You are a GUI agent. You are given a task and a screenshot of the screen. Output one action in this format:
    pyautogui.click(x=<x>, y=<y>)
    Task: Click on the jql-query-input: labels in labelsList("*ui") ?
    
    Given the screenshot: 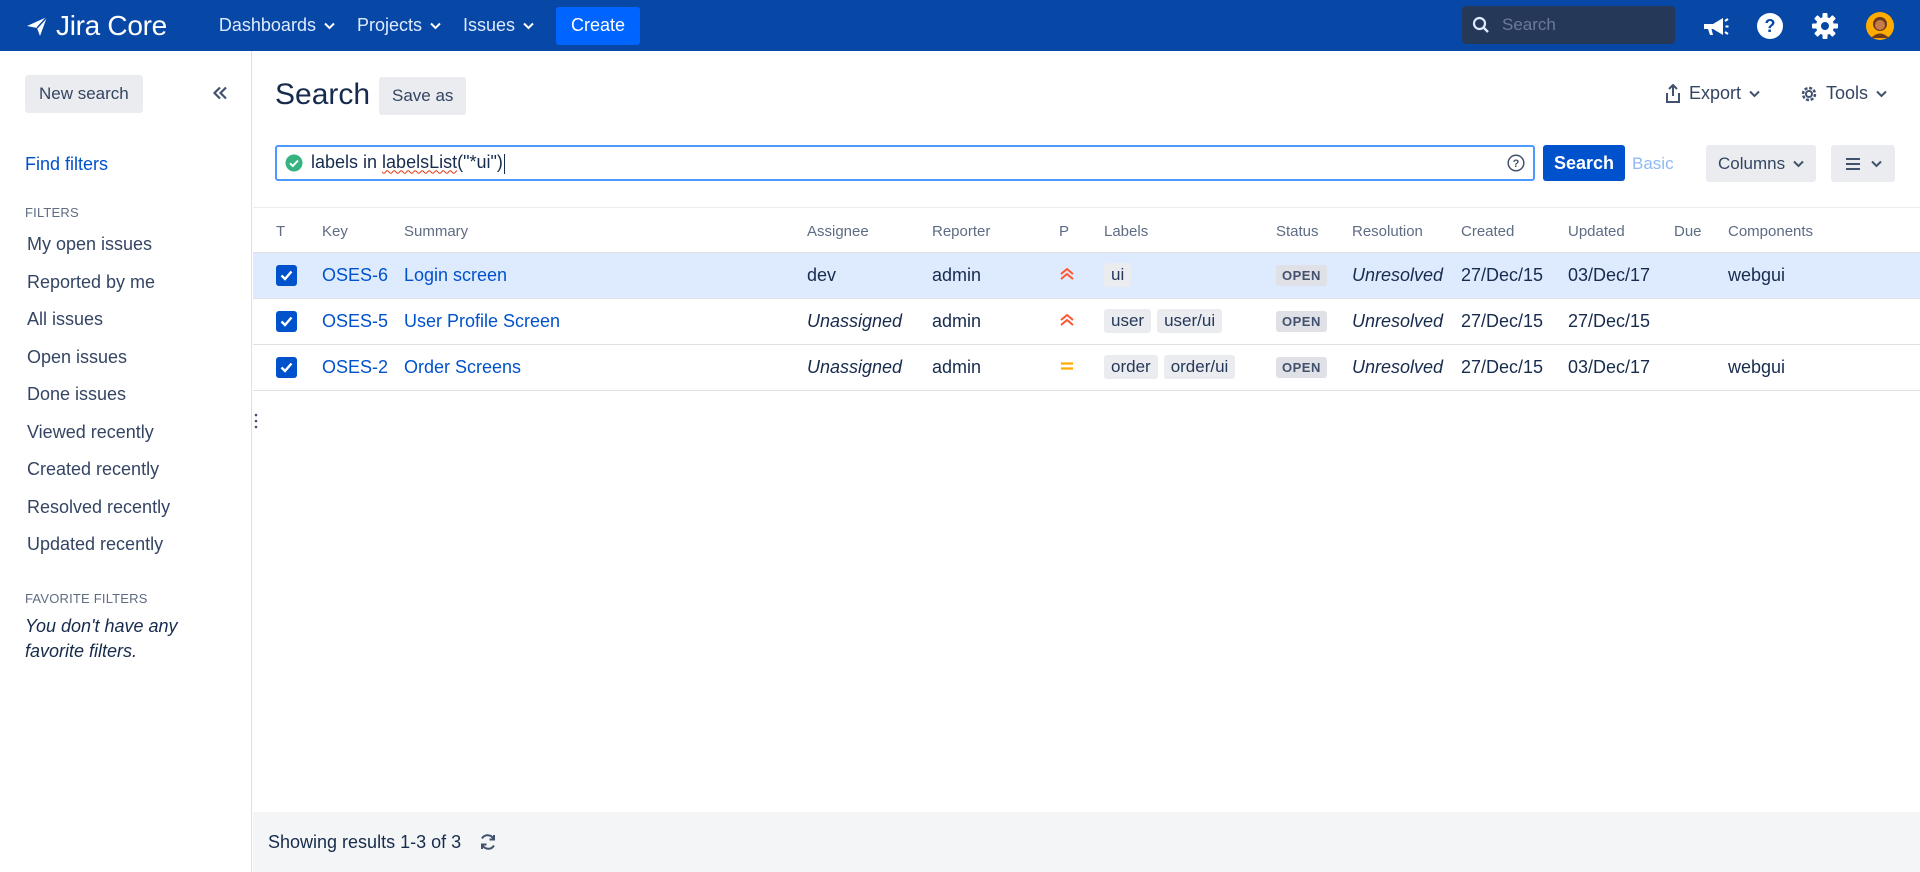 What is the action you would take?
    pyautogui.click(x=905, y=163)
    